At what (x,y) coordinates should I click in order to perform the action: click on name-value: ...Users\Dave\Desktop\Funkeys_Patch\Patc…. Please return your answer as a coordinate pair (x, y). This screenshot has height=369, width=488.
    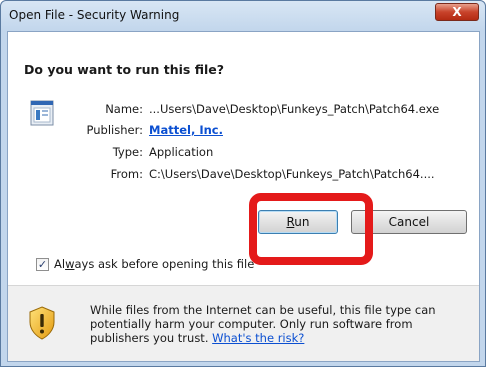
    Looking at the image, I should click on (294, 109).